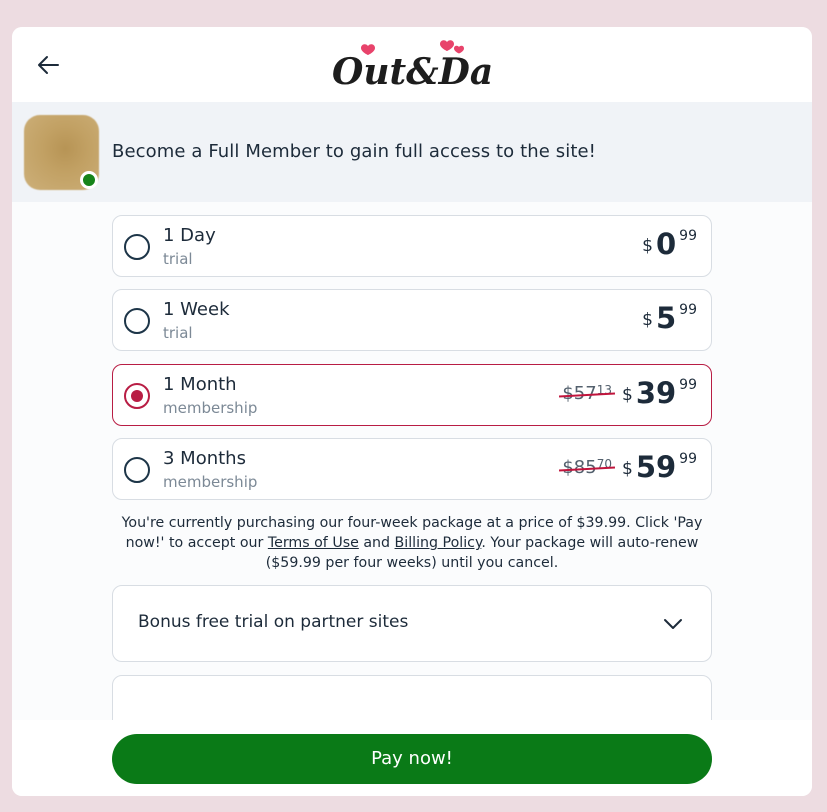  I want to click on plan-price: $8570 $ 59 99, so click(628, 470).